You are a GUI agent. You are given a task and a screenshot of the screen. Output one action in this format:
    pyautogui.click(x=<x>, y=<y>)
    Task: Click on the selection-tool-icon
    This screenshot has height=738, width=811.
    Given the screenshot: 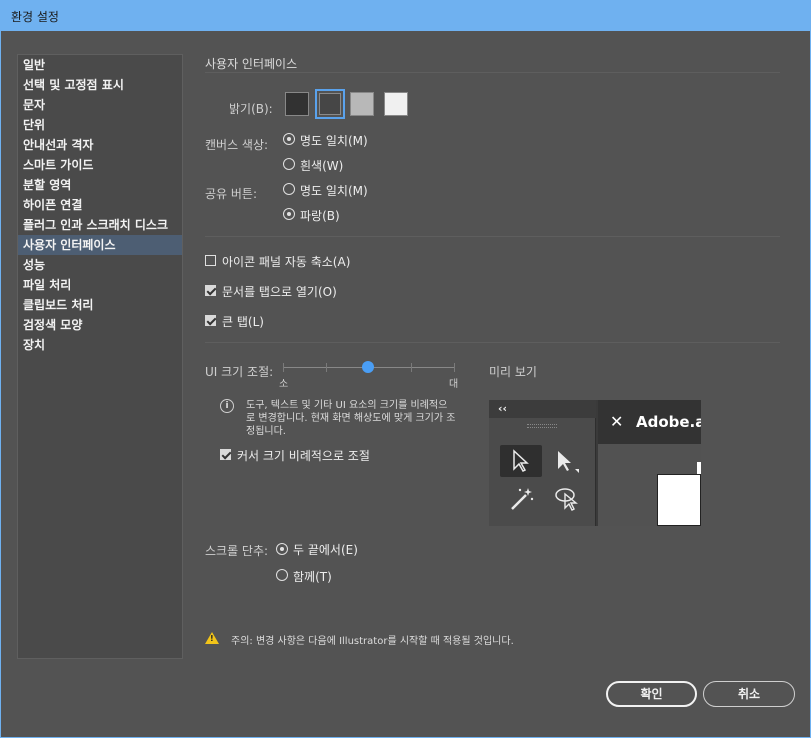 What is the action you would take?
    pyautogui.click(x=521, y=460)
    